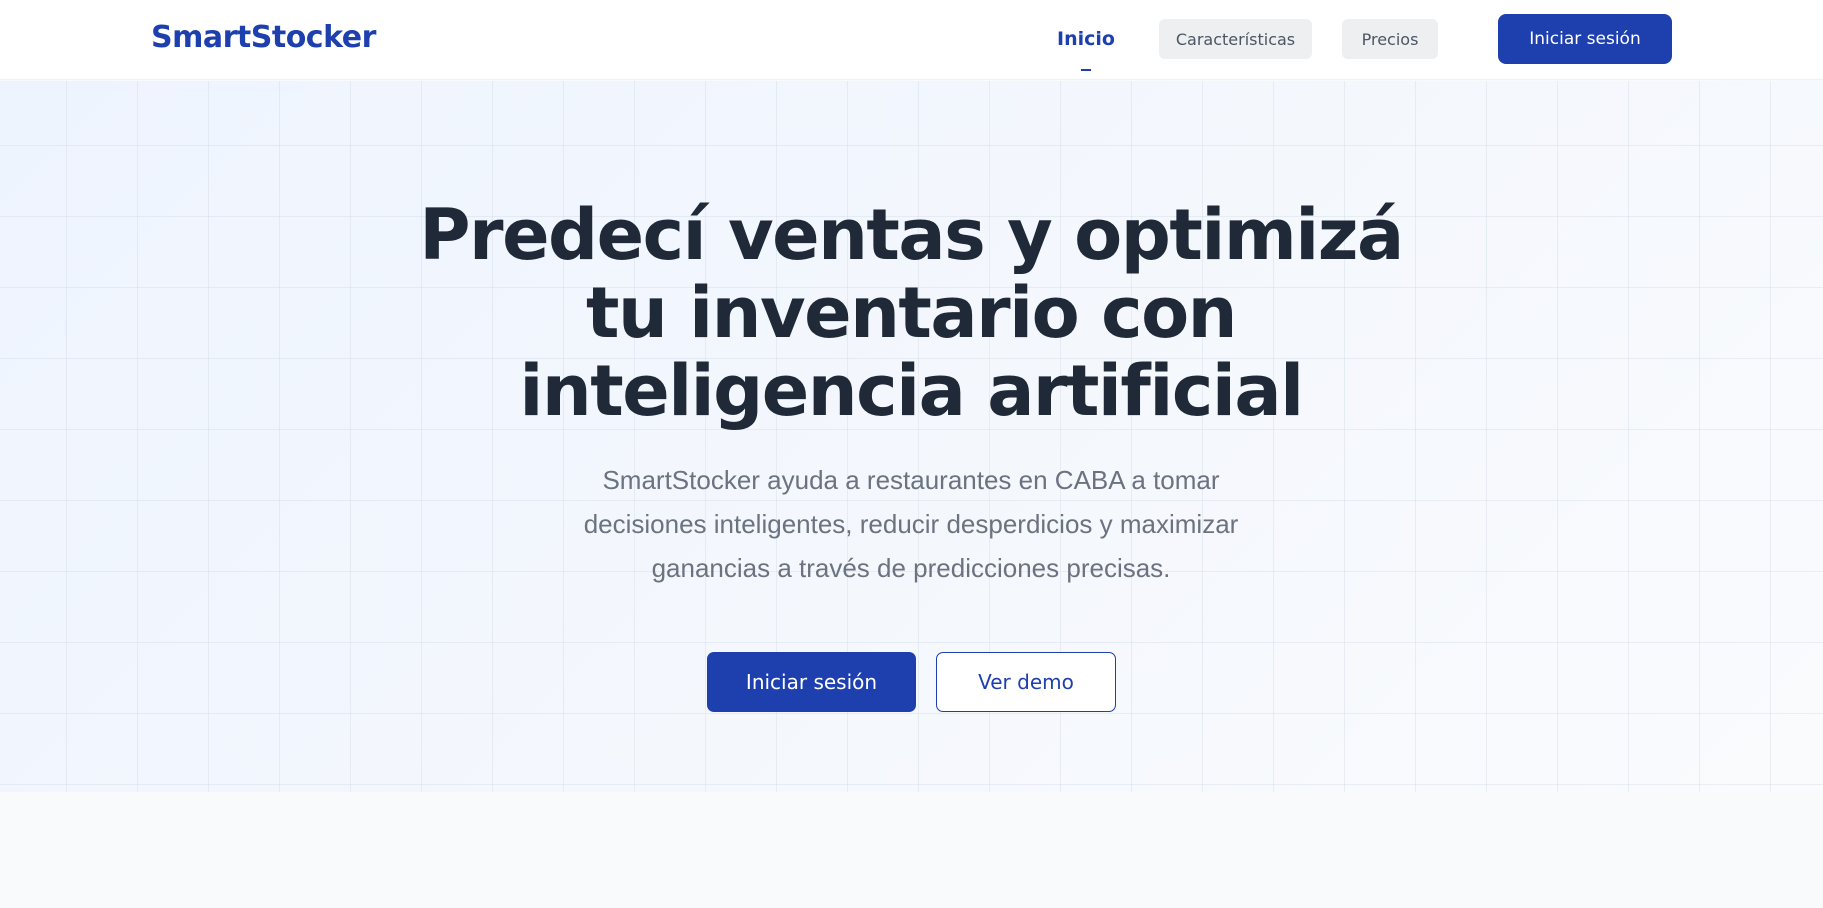 This screenshot has height=908, width=1823. Describe the element at coordinates (263, 37) in the screenshot. I see `brand-logo: SmartStocker` at that location.